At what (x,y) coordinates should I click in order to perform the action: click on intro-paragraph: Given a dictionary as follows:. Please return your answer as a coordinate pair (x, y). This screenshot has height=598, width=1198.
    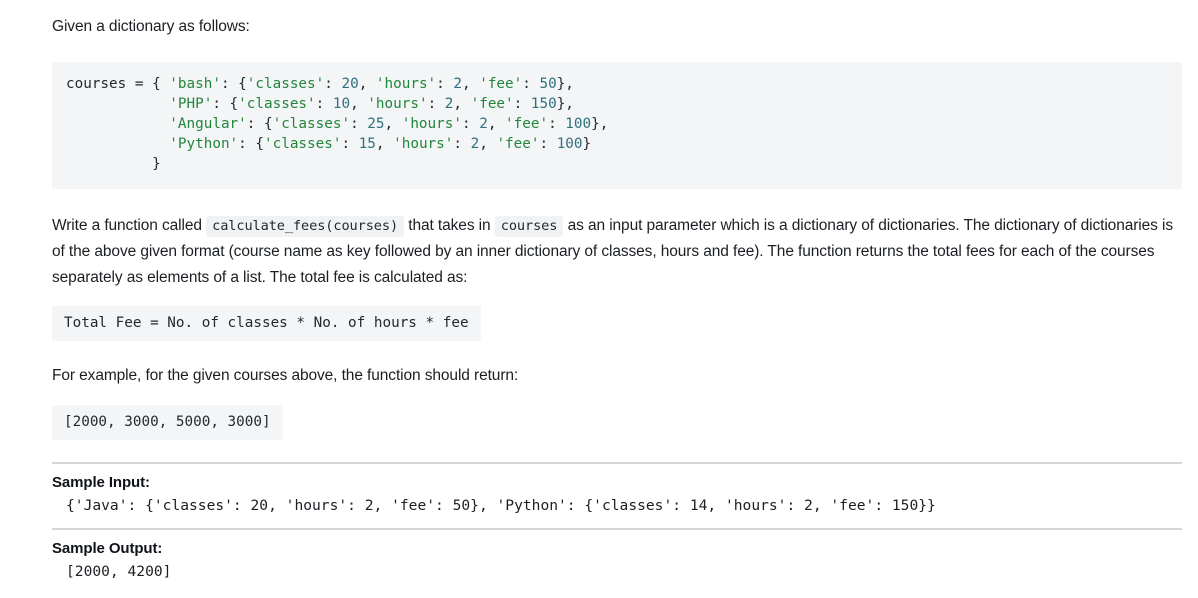
    Looking at the image, I should click on (151, 26).